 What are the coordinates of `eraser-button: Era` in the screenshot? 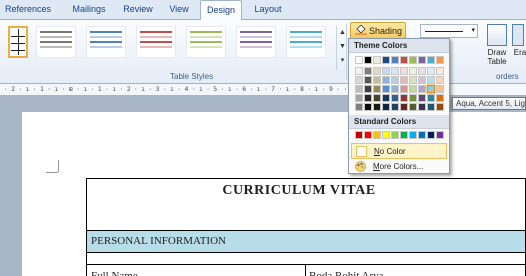 It's located at (519, 40).